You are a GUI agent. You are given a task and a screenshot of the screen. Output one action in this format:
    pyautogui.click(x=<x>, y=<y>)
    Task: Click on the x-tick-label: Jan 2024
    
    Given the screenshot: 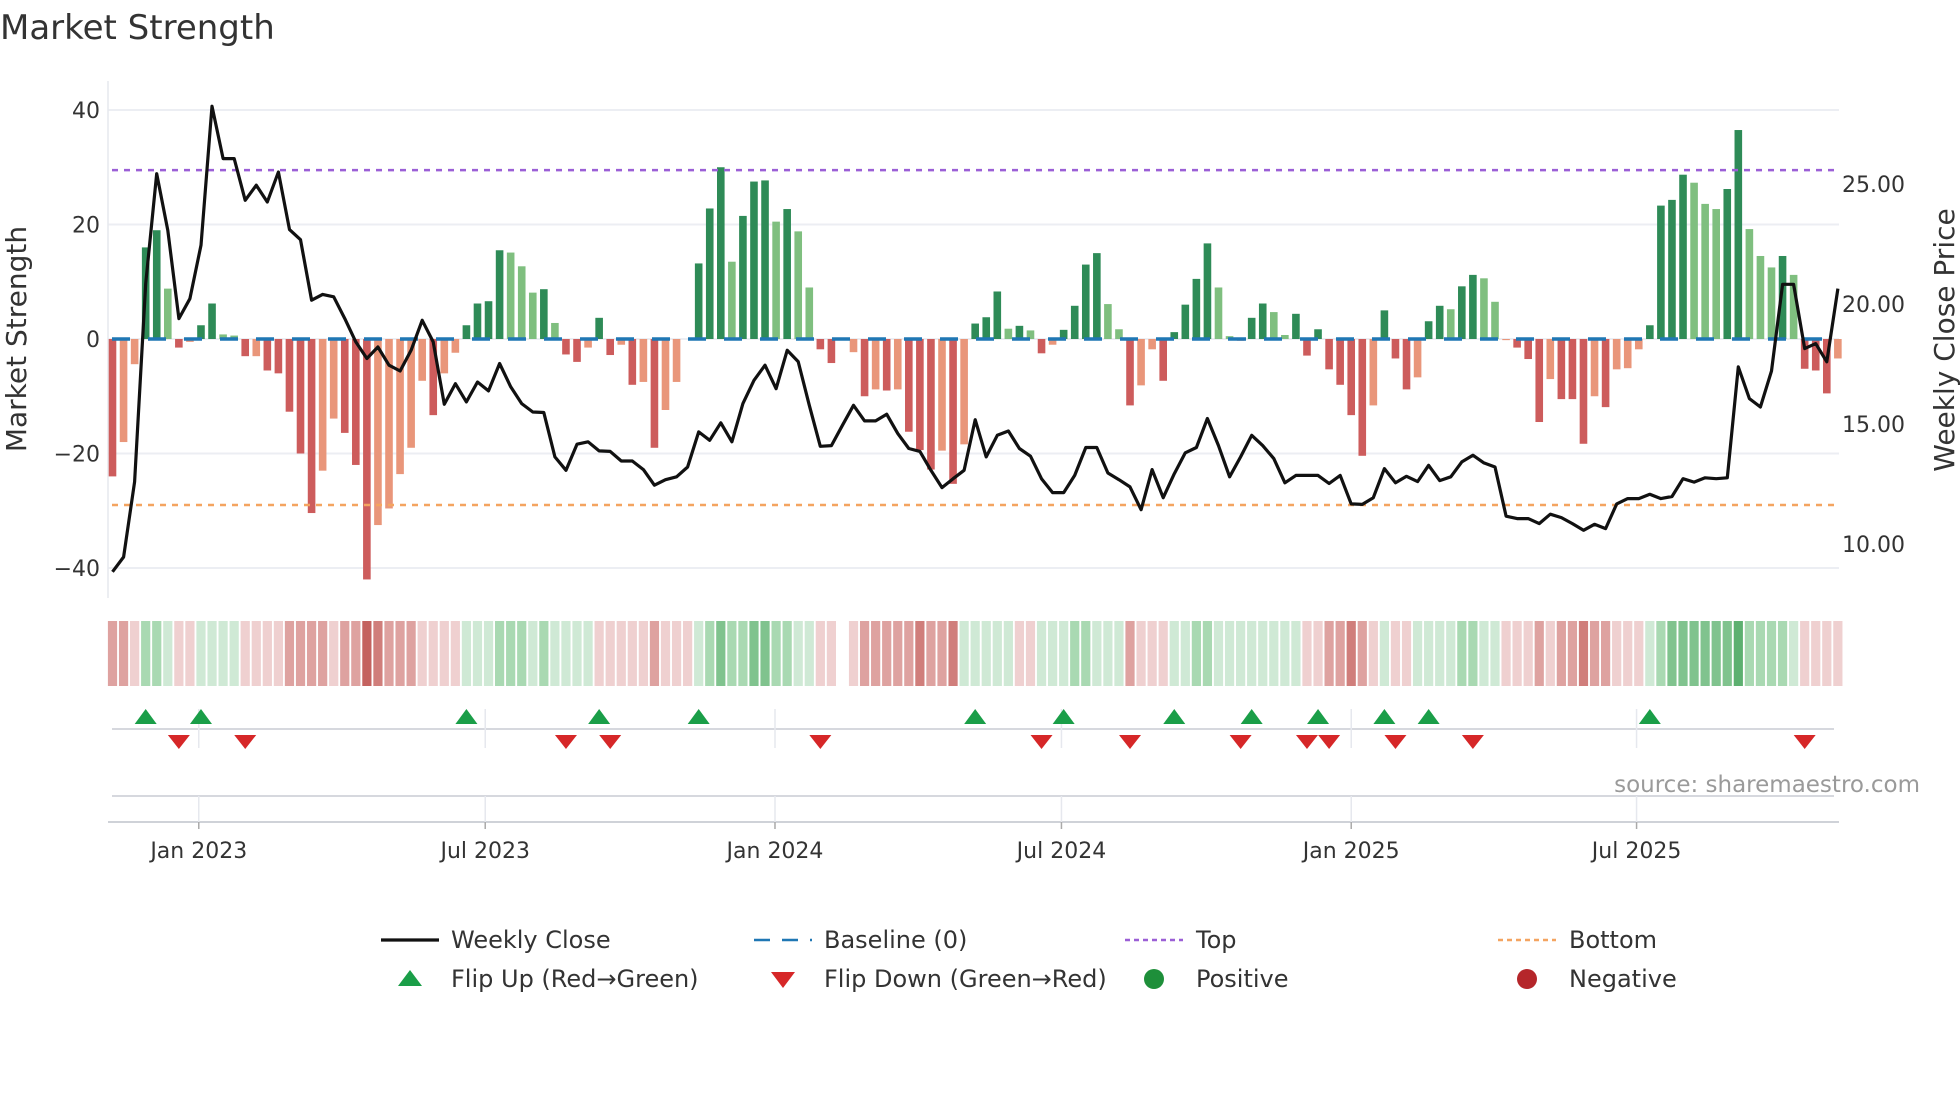 What is the action you would take?
    pyautogui.click(x=774, y=851)
    